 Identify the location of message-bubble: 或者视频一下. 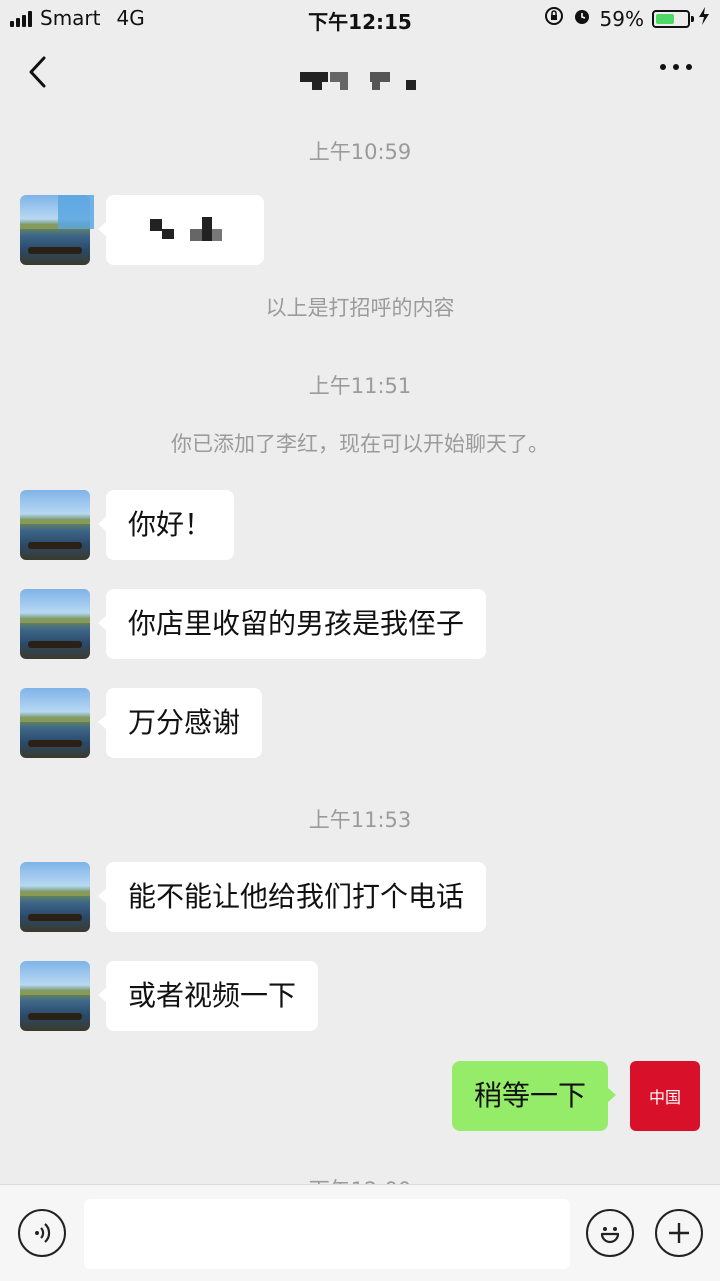
(208, 996).